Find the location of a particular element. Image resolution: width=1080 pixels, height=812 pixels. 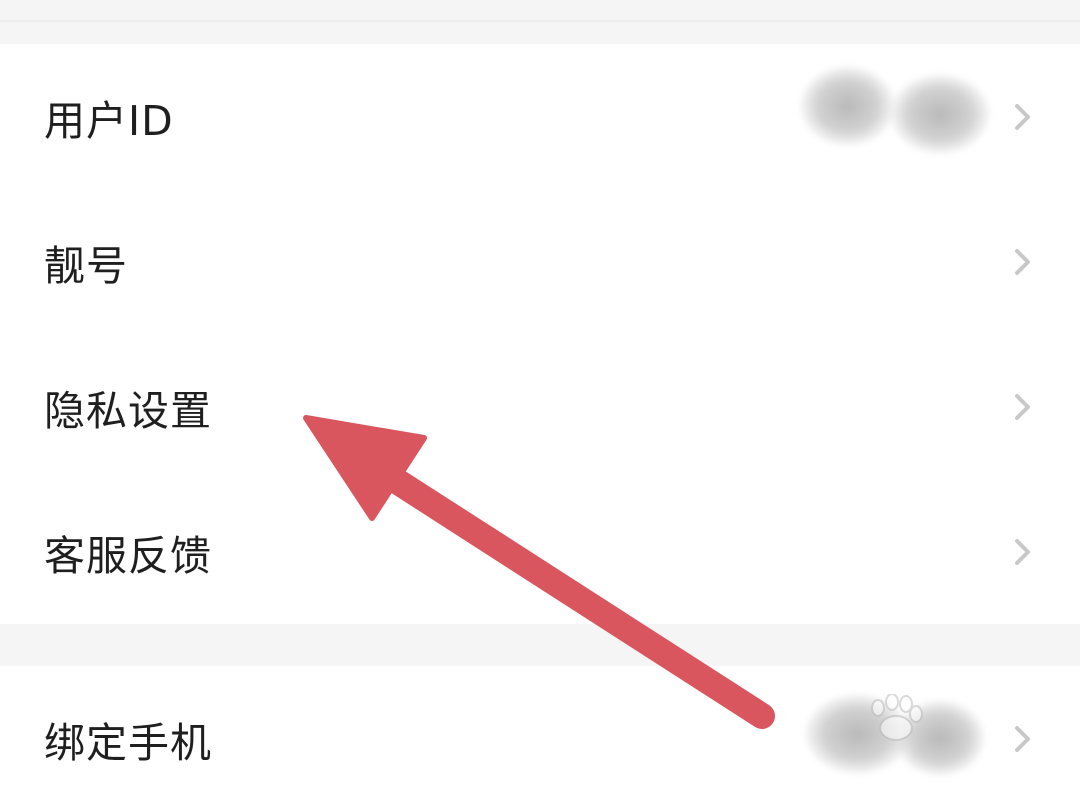

redacted-phone-value is located at coordinates (940, 738).